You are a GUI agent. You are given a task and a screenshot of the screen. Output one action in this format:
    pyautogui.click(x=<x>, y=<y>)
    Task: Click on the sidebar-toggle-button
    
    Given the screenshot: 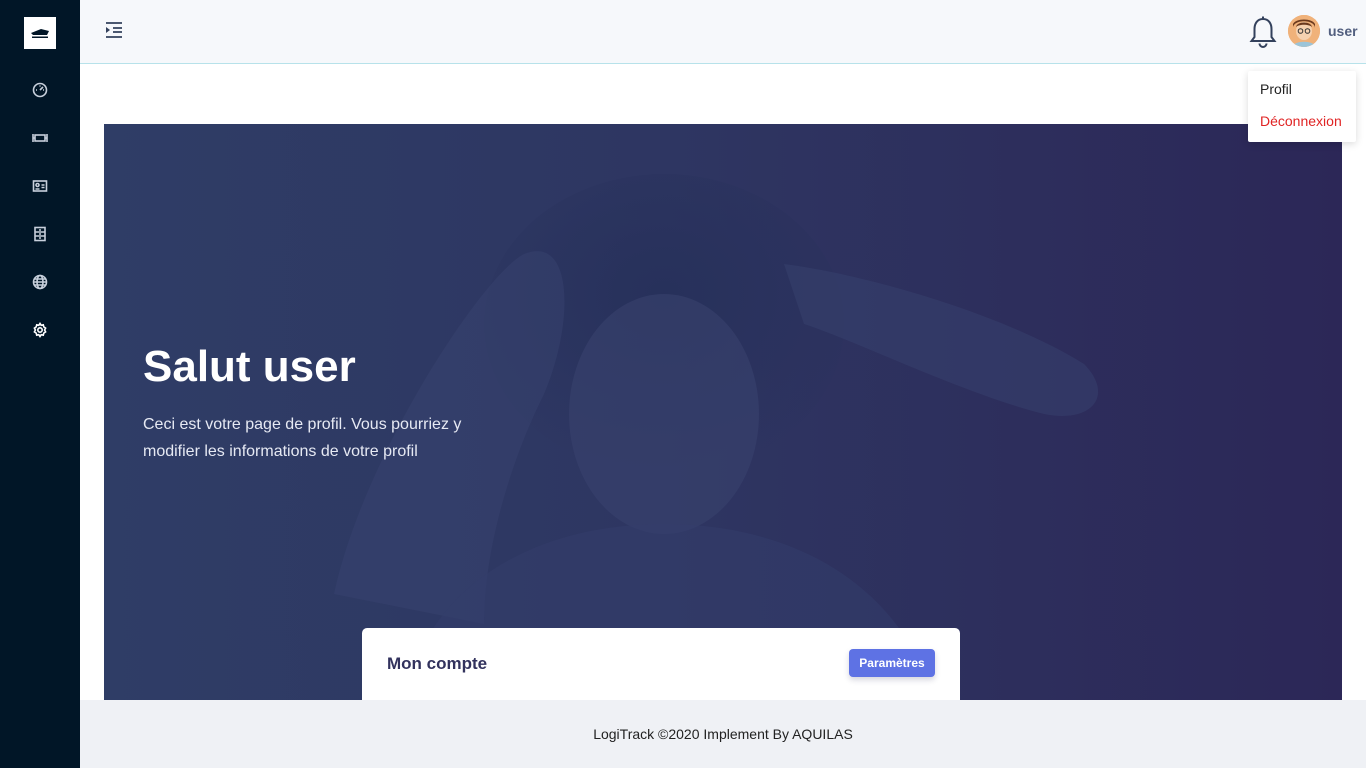 What is the action you would take?
    pyautogui.click(x=114, y=30)
    